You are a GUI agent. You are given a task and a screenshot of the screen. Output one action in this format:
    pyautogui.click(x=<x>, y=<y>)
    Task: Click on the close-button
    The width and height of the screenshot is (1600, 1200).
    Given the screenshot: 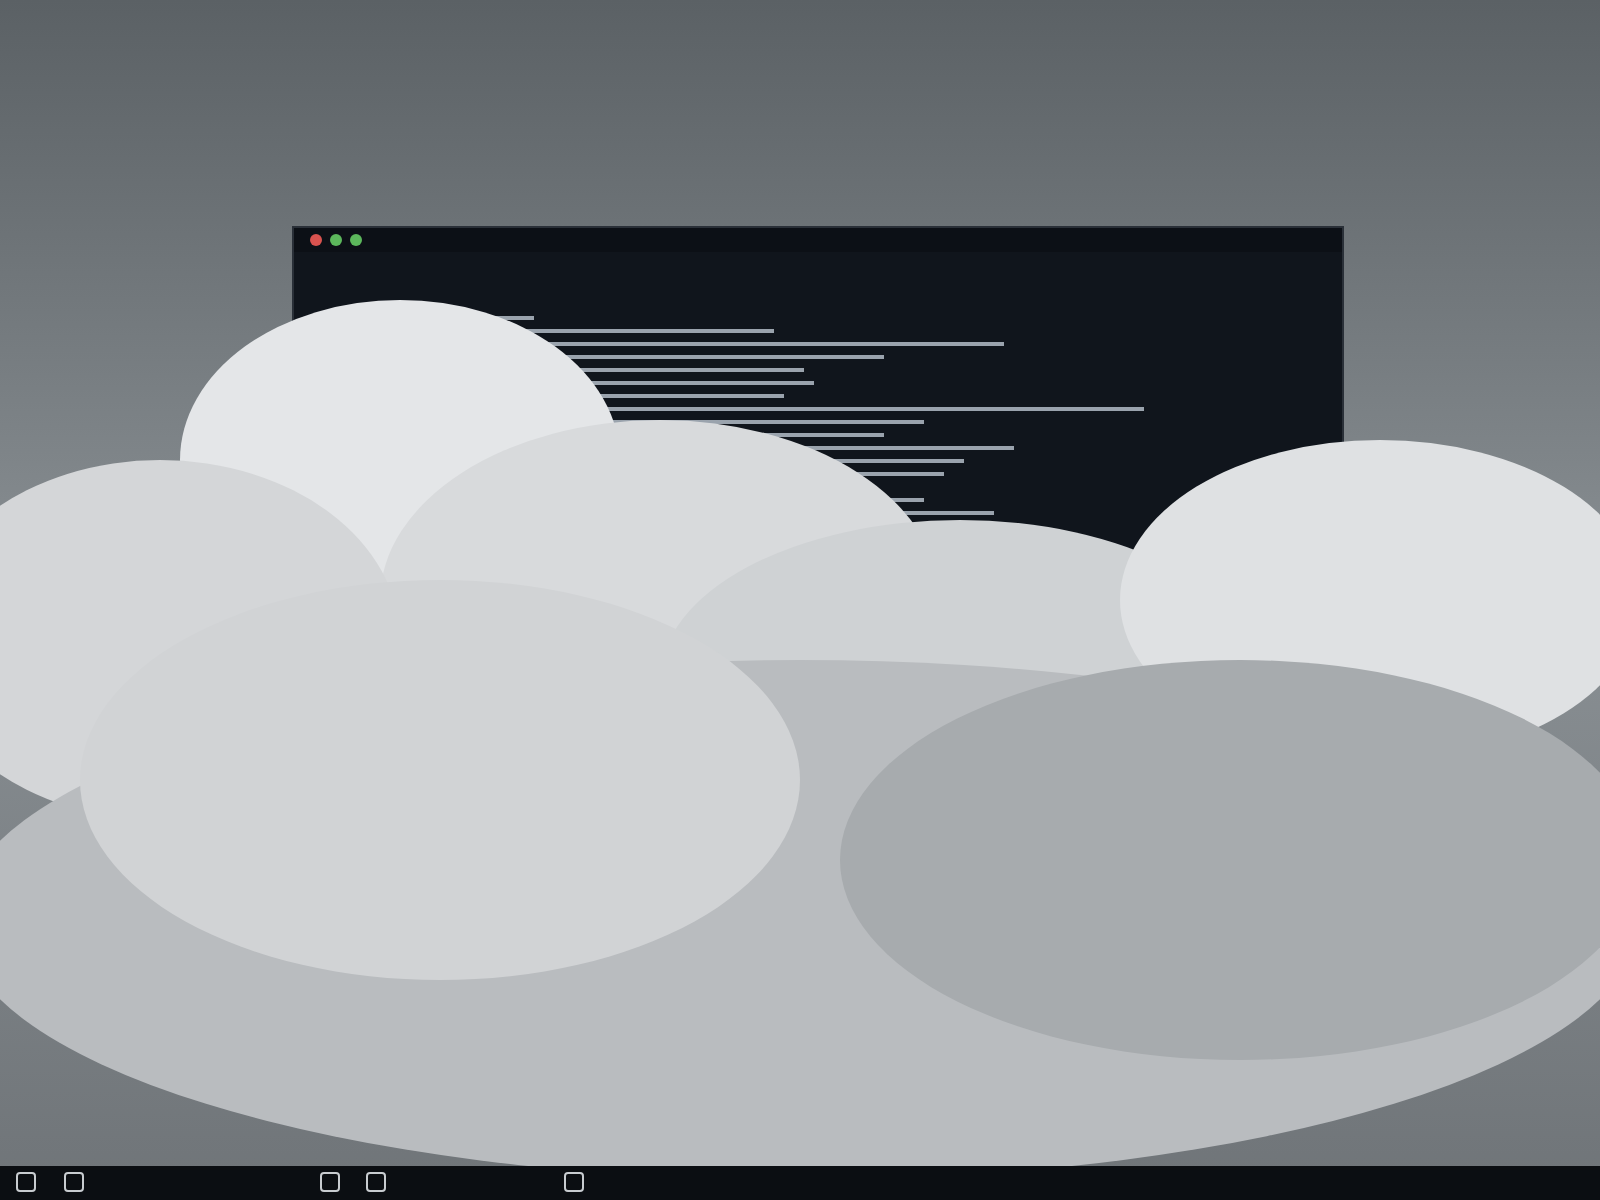 What is the action you would take?
    pyautogui.click(x=316, y=240)
    